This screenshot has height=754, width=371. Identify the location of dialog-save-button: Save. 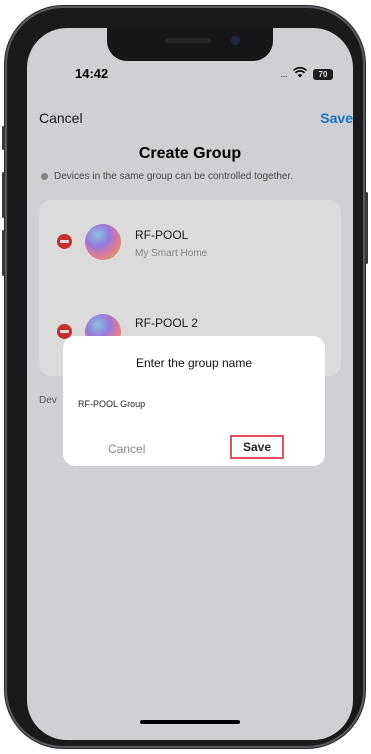
(257, 447).